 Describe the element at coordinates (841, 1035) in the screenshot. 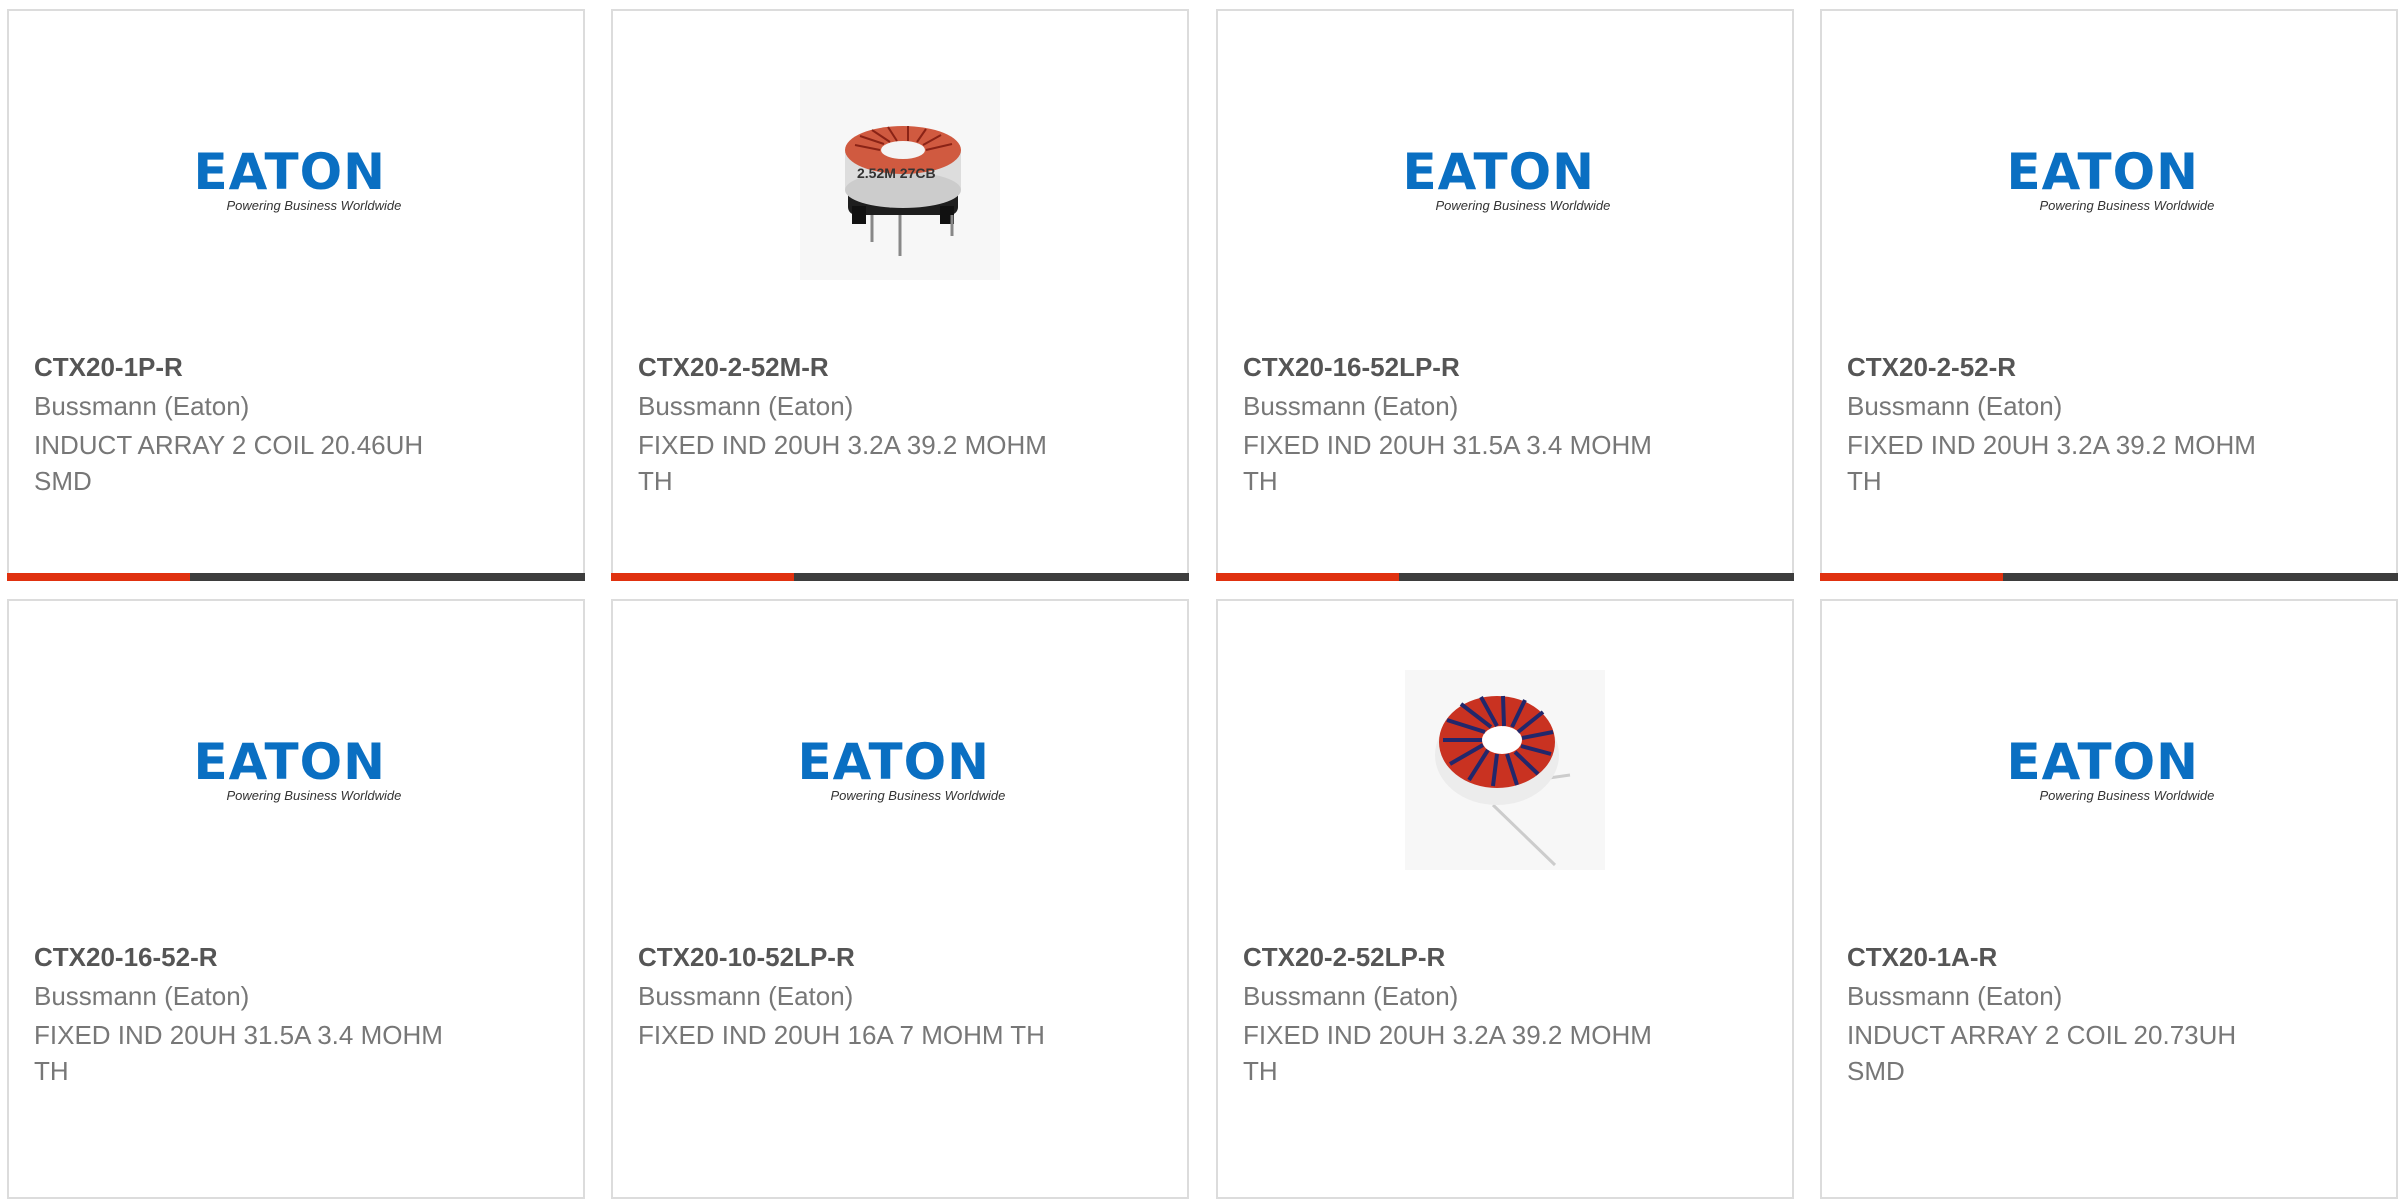

I see `description: FIXED IND 20UH 16A 7 MOHM TH` at that location.